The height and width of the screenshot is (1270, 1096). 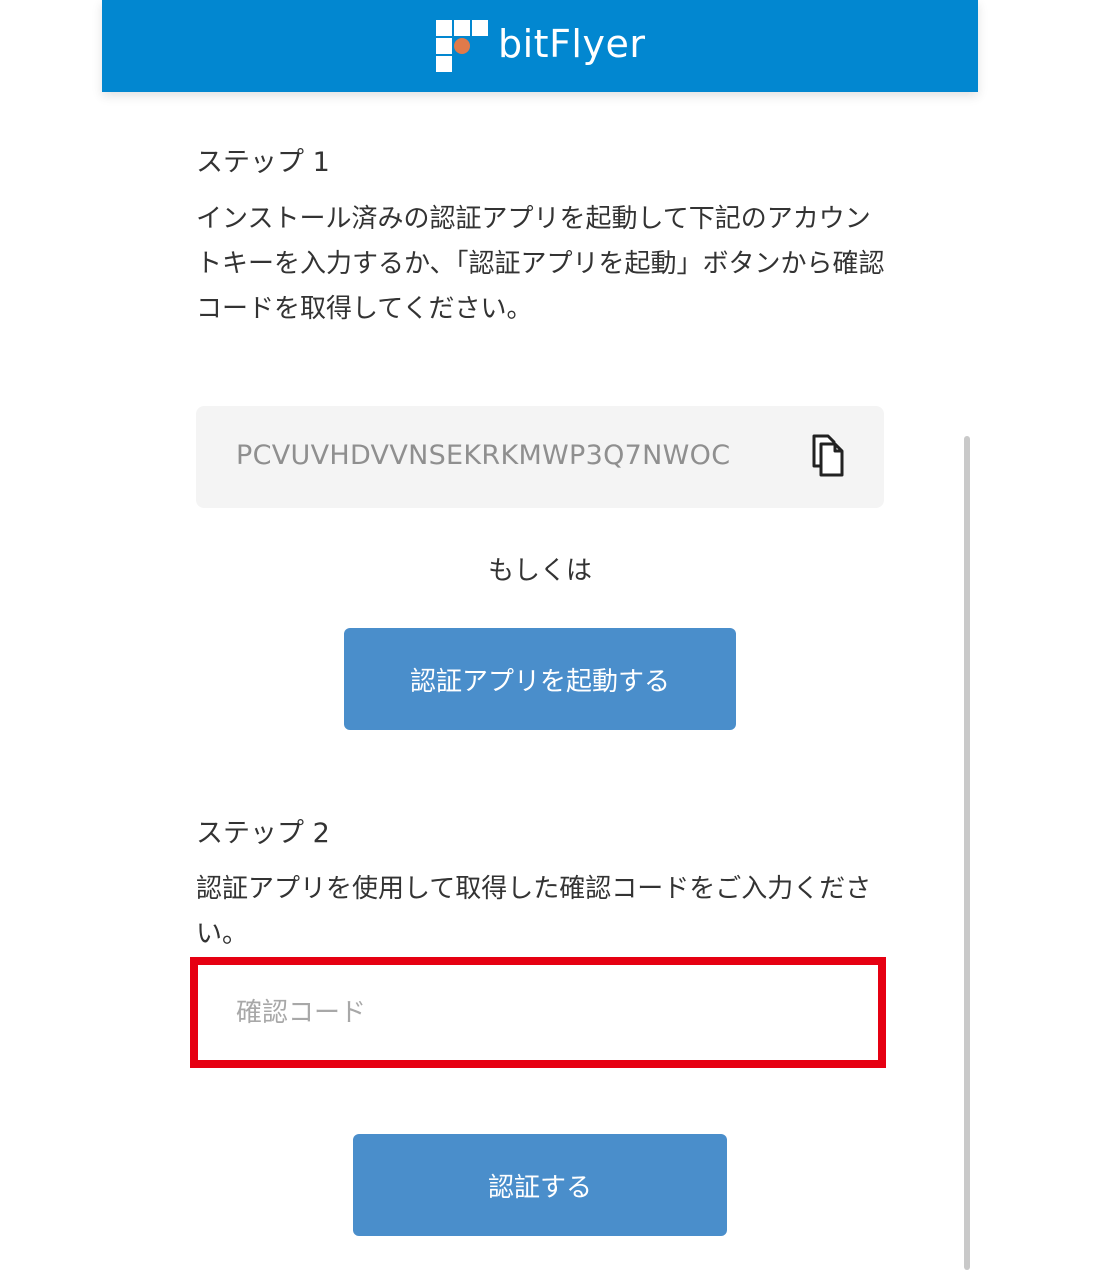 I want to click on account-key-text: PCVUVHDVVNSEKRKMWP3Q7NWOC, so click(x=495, y=455).